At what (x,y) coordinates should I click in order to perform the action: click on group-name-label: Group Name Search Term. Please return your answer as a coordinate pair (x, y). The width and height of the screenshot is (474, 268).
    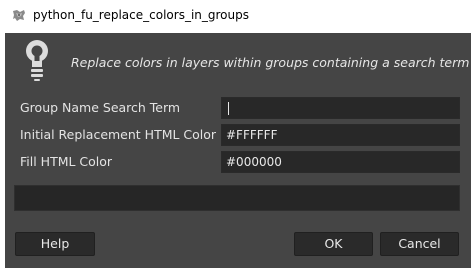
    Looking at the image, I should click on (100, 107).